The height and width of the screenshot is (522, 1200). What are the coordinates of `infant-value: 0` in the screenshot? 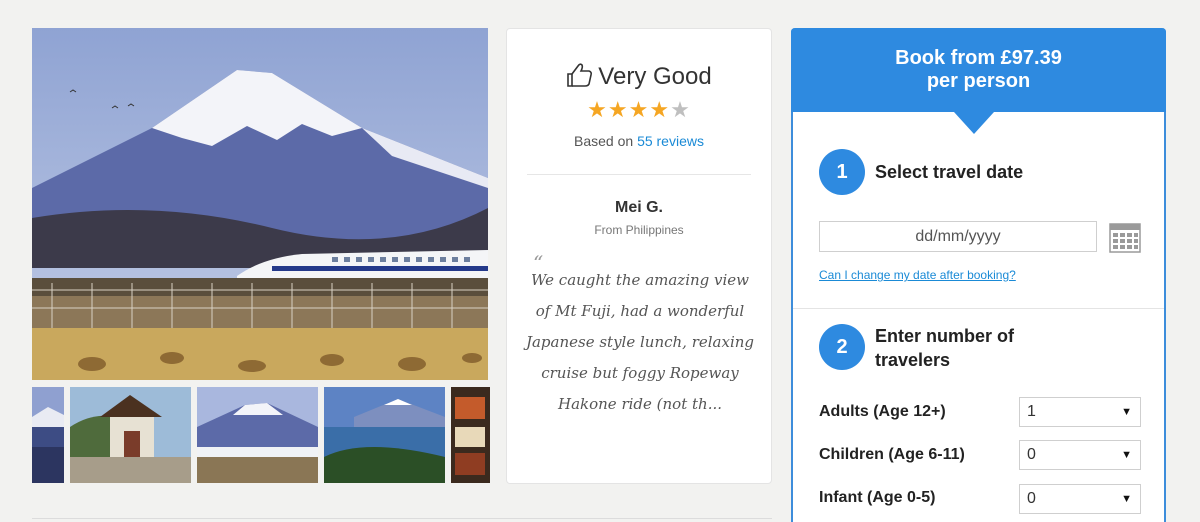 It's located at (1031, 498).